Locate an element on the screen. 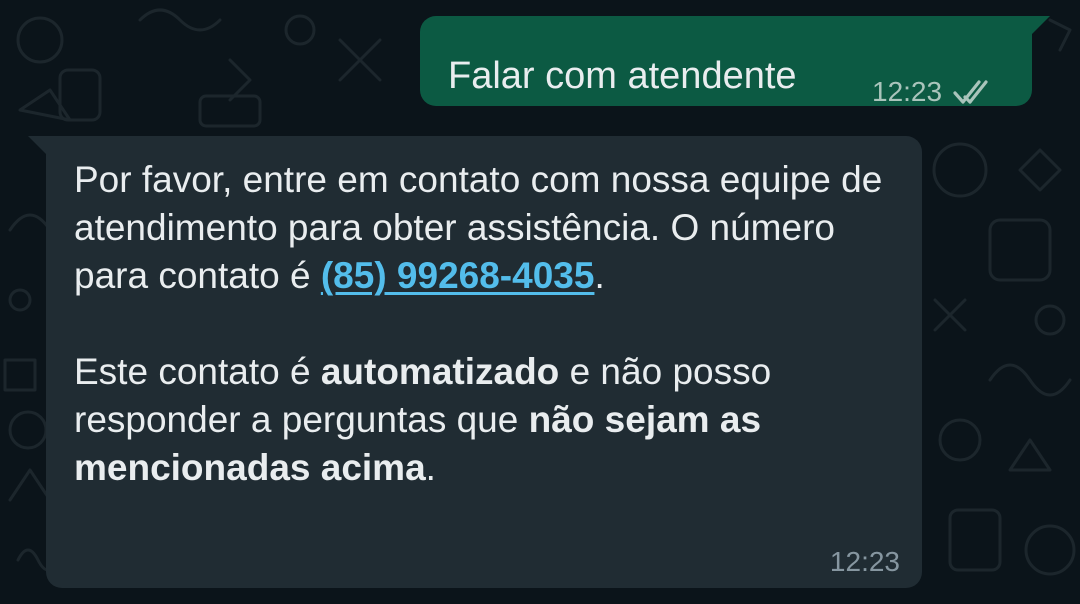 Image resolution: width=1080 pixels, height=604 pixels. double-check-icon is located at coordinates (970, 92).